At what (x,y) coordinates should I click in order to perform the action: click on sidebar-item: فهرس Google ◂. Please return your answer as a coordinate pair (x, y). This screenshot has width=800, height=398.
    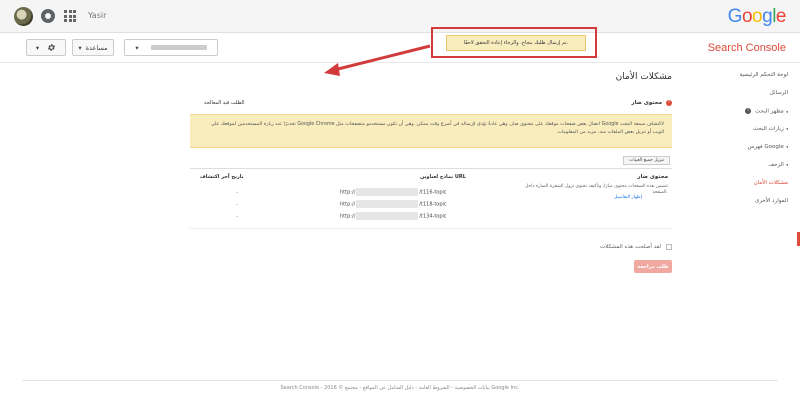
    Looking at the image, I should click on (768, 147).